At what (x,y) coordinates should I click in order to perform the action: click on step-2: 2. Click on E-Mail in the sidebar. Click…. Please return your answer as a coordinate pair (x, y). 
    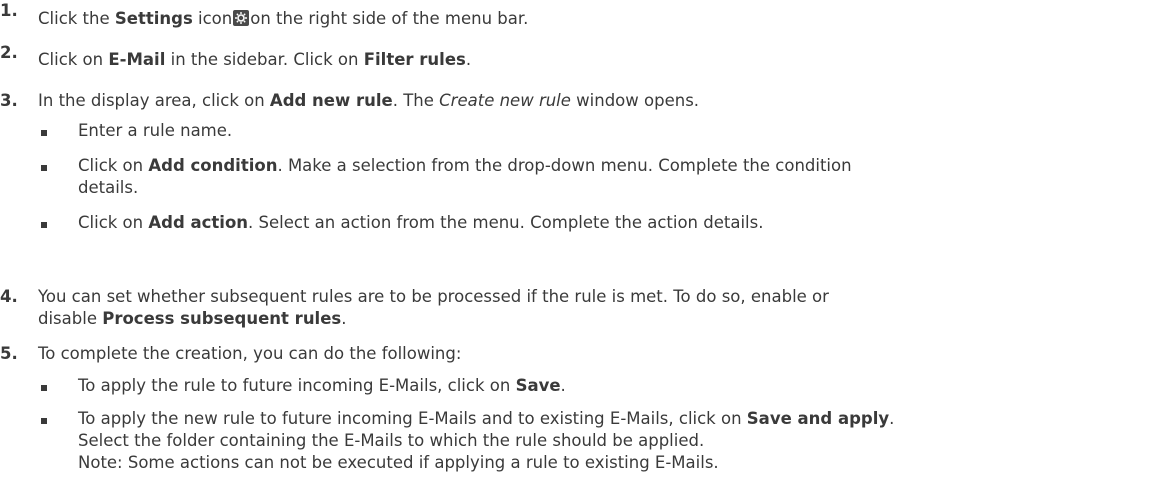
    Looking at the image, I should click on (568, 55).